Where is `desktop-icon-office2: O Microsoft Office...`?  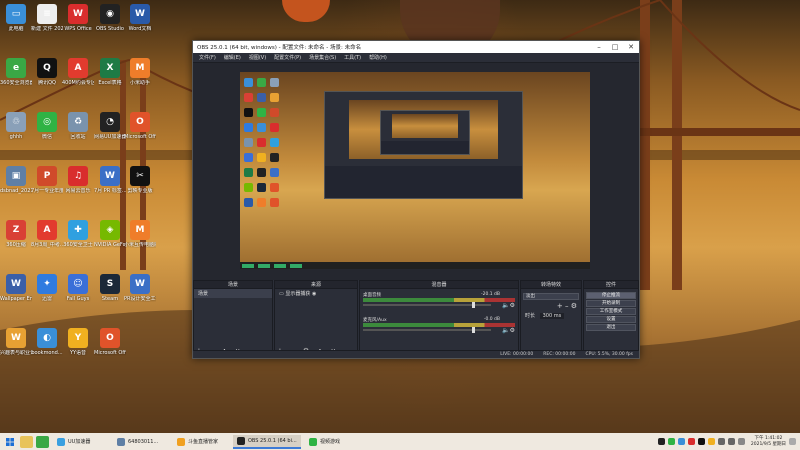
desktop-icon-office2: O Microsoft Office... is located at coordinates (140, 126).